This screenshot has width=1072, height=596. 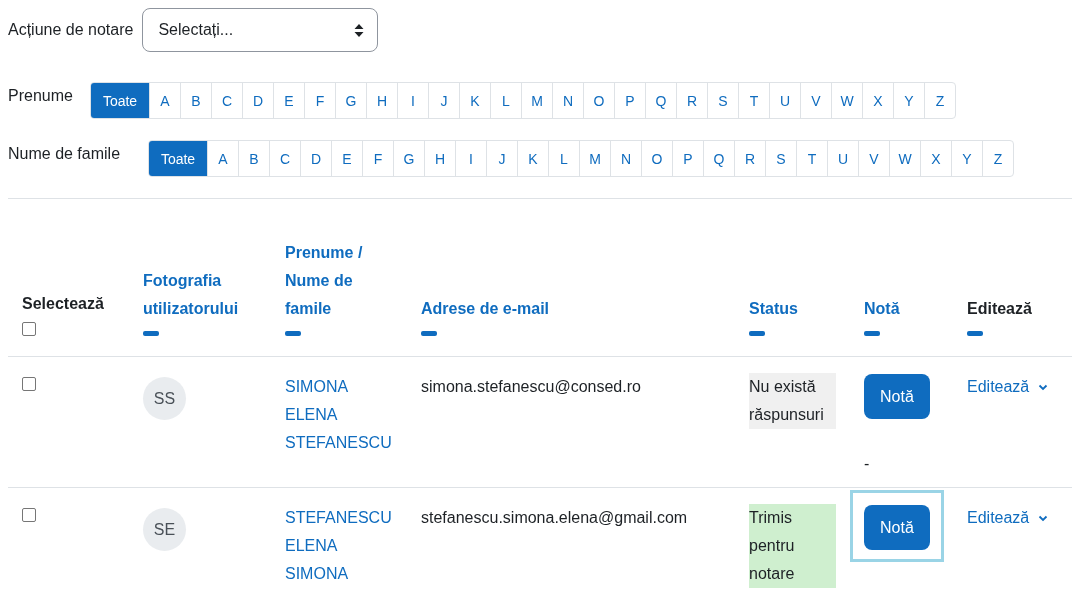 I want to click on email-text: simona.stefanescu@consed.ro, so click(x=531, y=387).